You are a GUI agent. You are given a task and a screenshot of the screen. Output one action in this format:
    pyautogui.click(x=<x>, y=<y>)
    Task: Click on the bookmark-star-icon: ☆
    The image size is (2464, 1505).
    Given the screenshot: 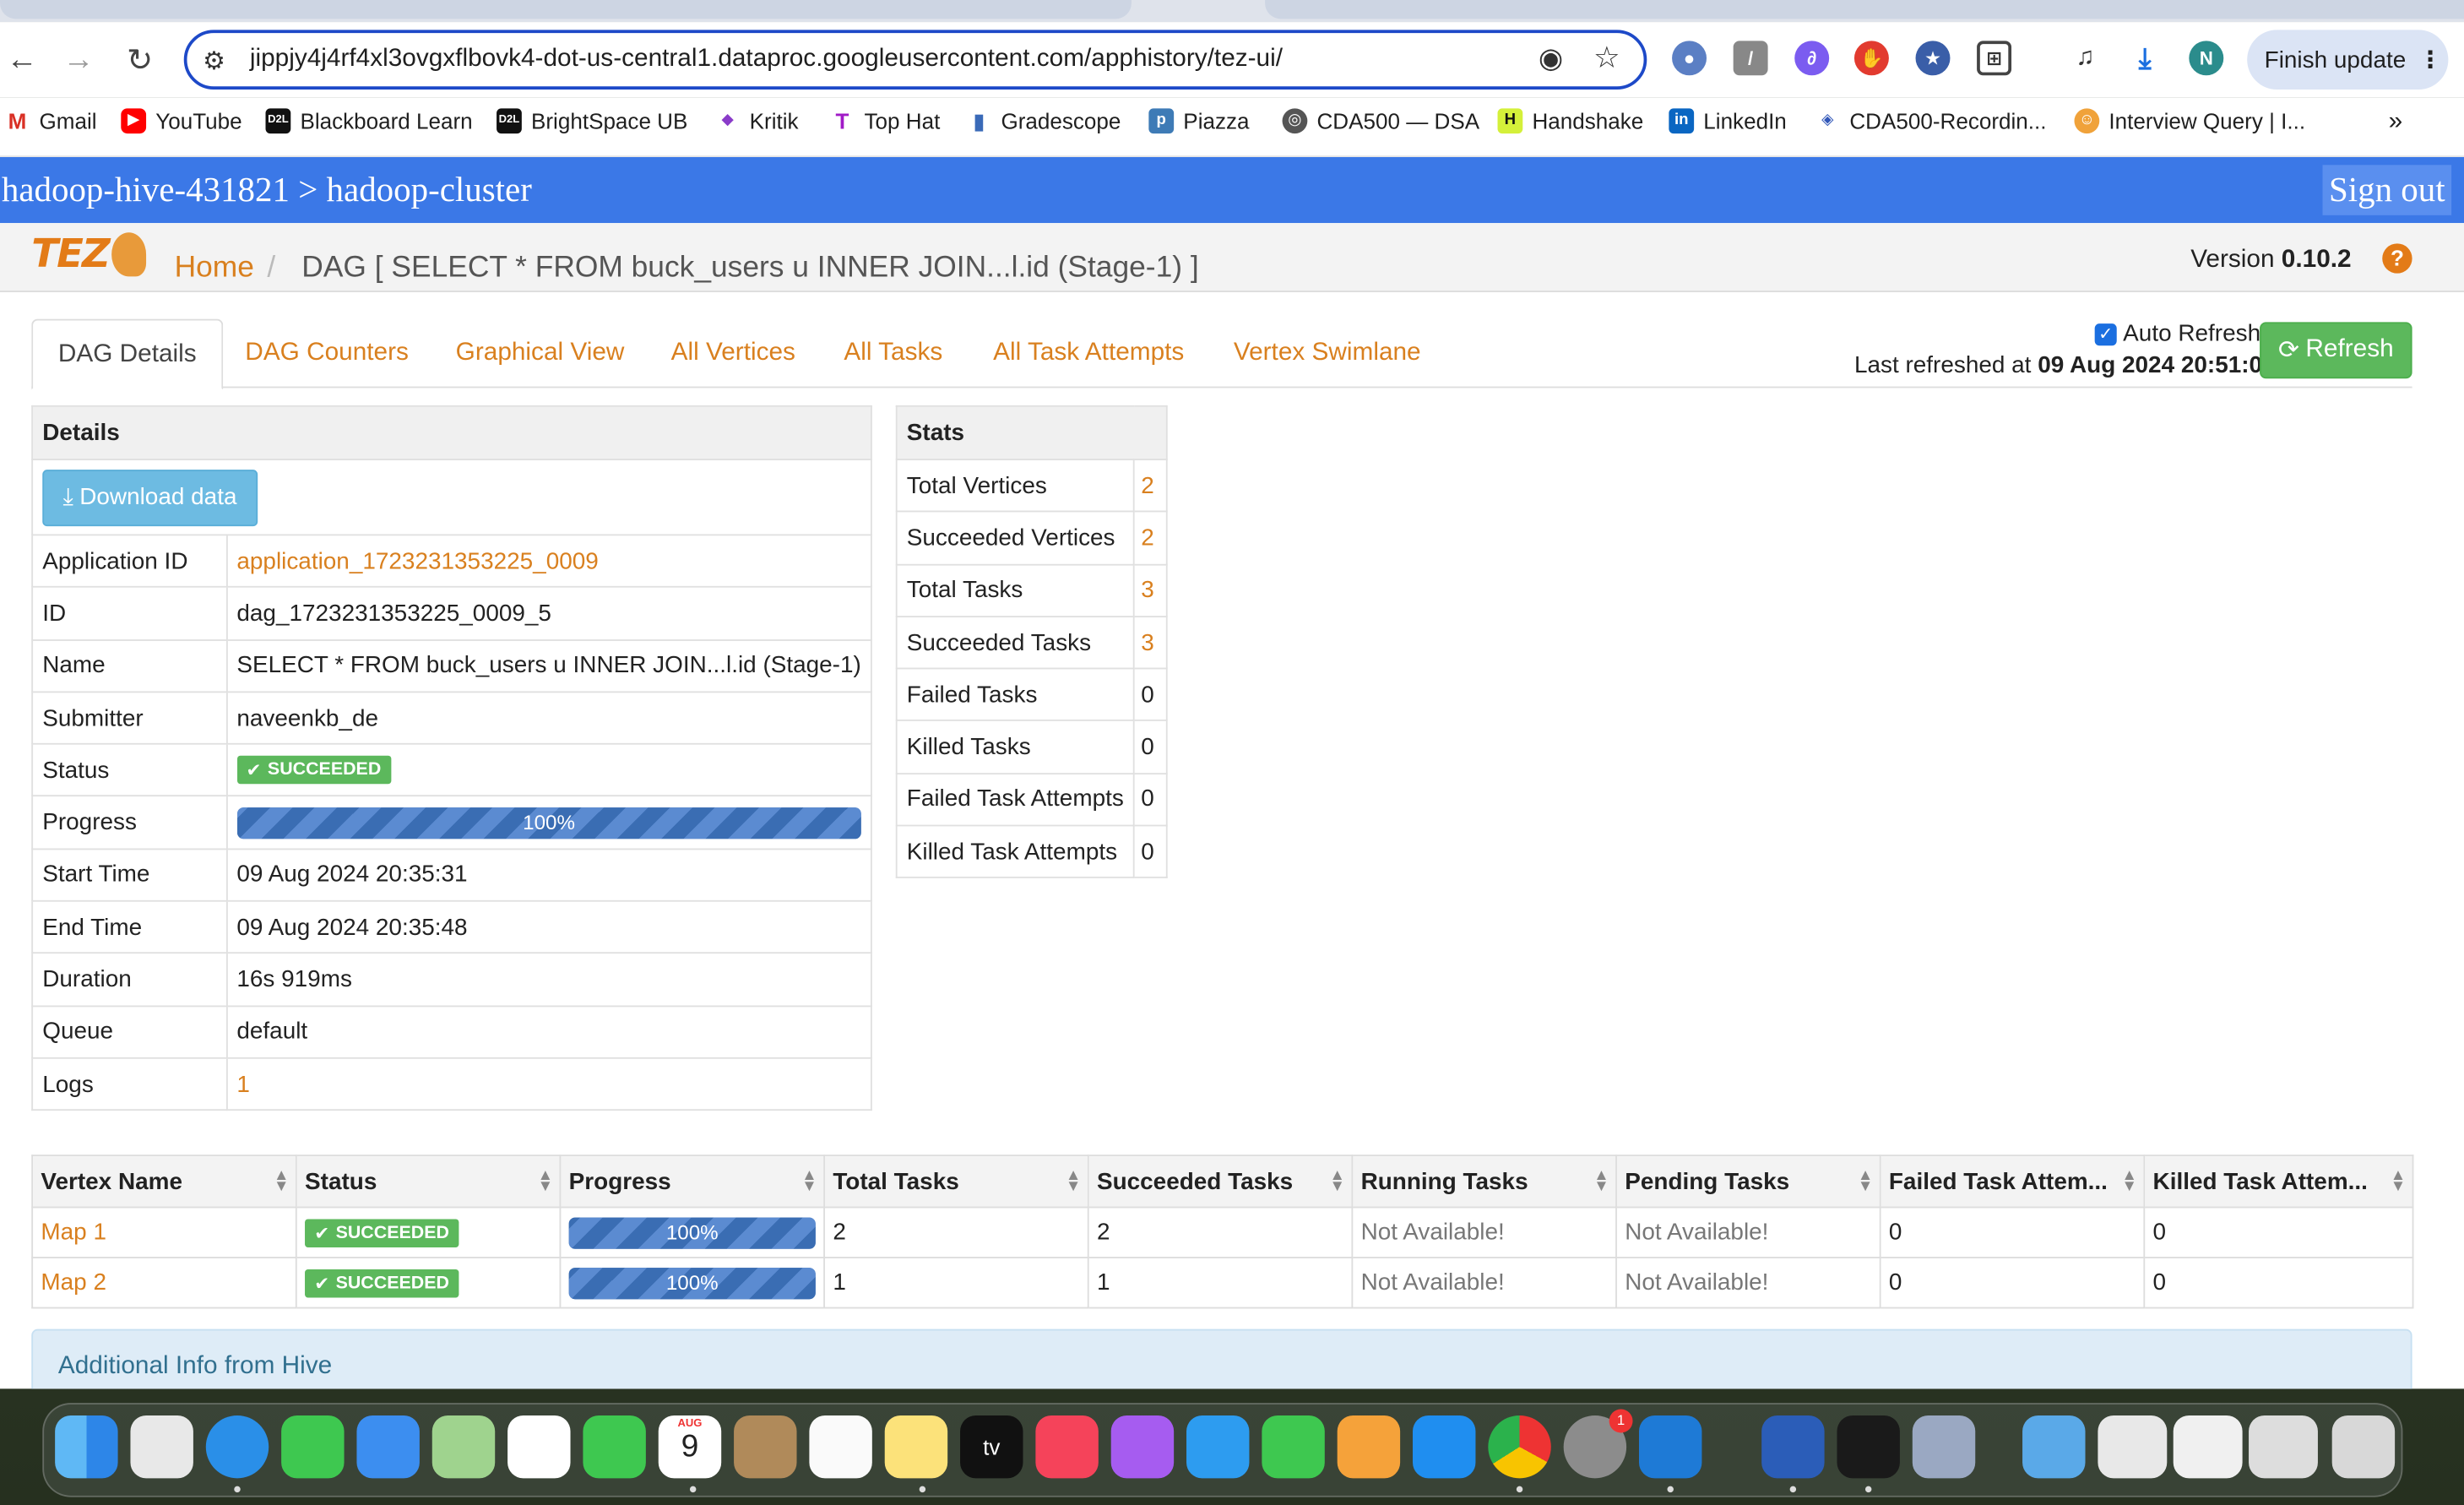 What is the action you would take?
    pyautogui.click(x=1606, y=59)
    